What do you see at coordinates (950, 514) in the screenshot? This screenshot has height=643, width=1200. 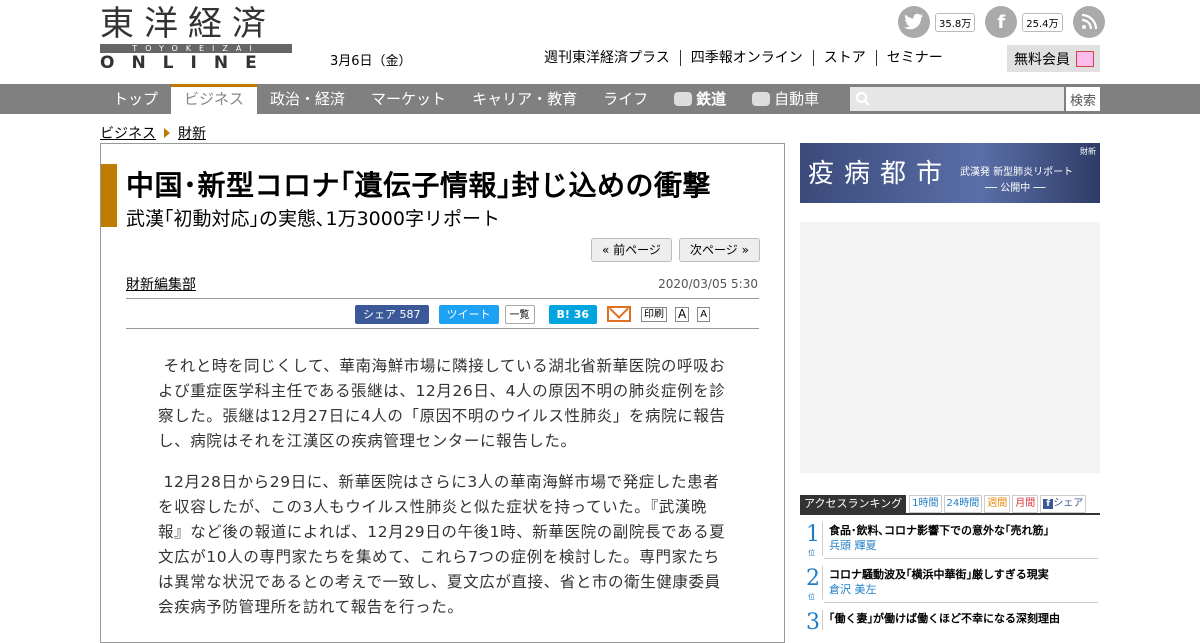 I see `ranking-divider` at bounding box center [950, 514].